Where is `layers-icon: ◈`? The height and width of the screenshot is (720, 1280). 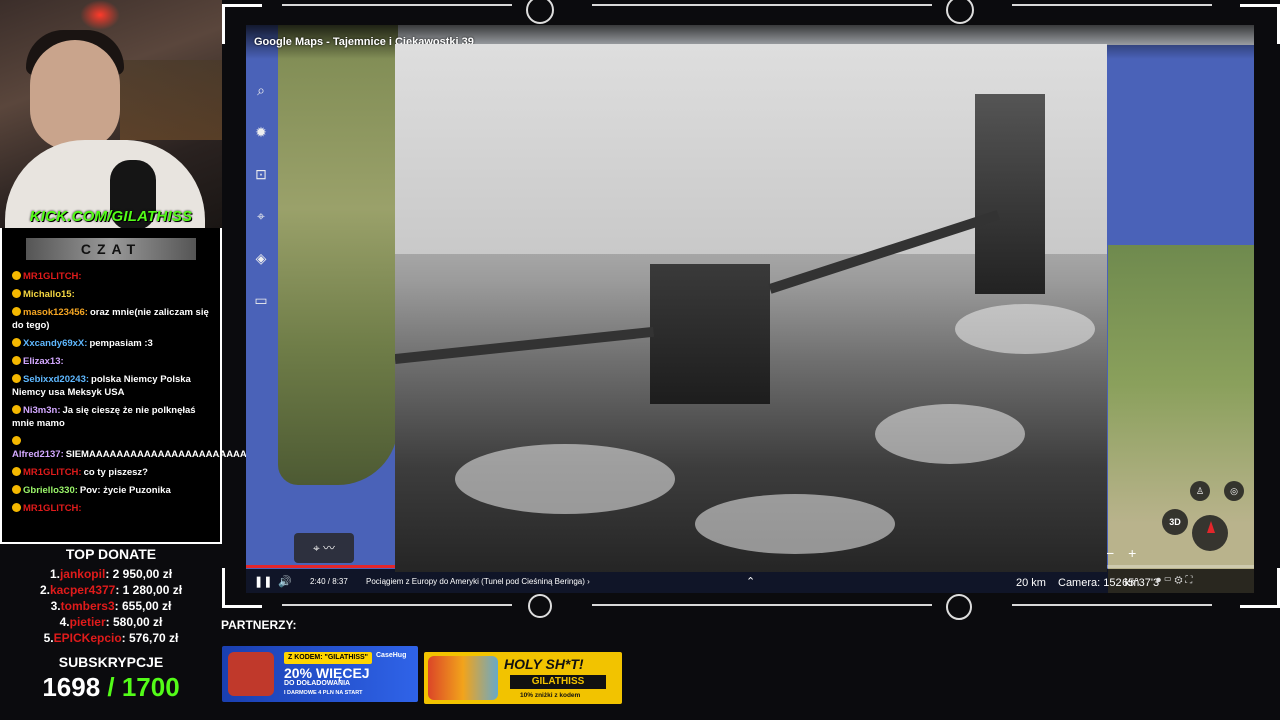 layers-icon: ◈ is located at coordinates (261, 258).